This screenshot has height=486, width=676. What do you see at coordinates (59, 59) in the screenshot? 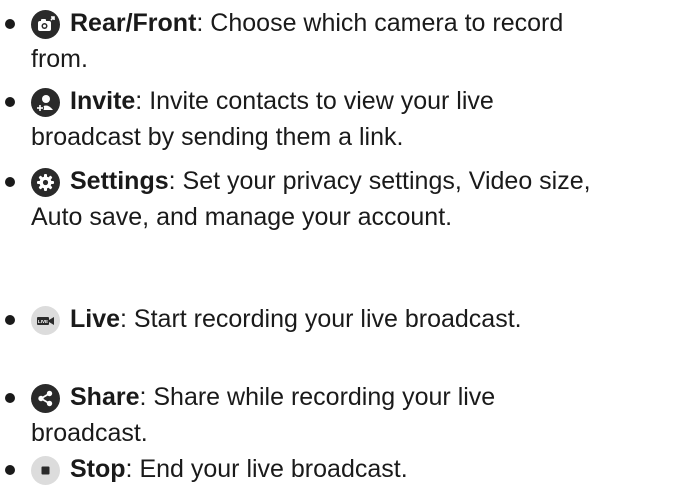
I see `description-continued: from.` at bounding box center [59, 59].